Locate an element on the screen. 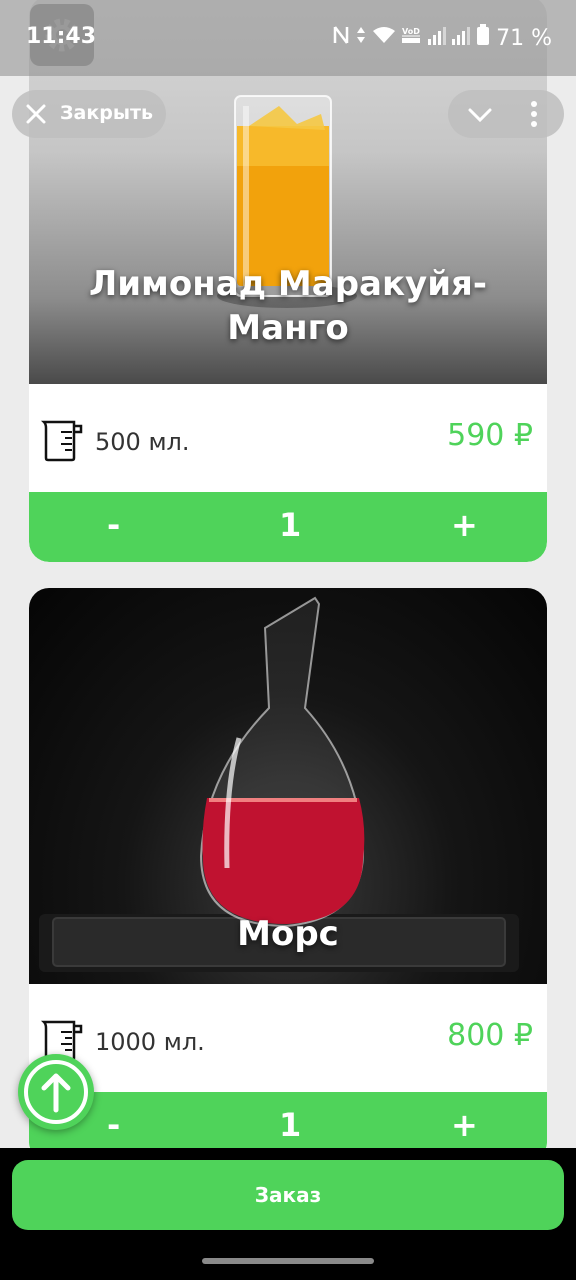  status-bar: 11:43 VoD LTE is located at coordinates (288, 38).